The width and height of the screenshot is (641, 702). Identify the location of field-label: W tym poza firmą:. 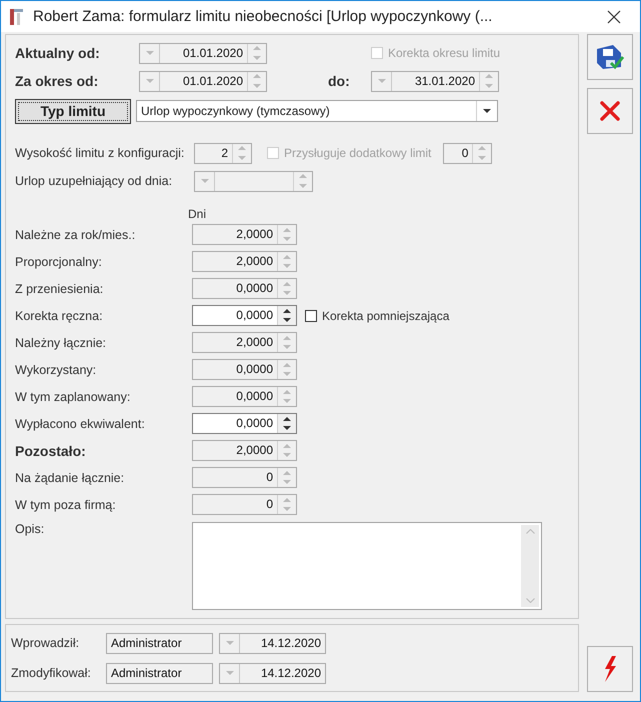
(66, 505).